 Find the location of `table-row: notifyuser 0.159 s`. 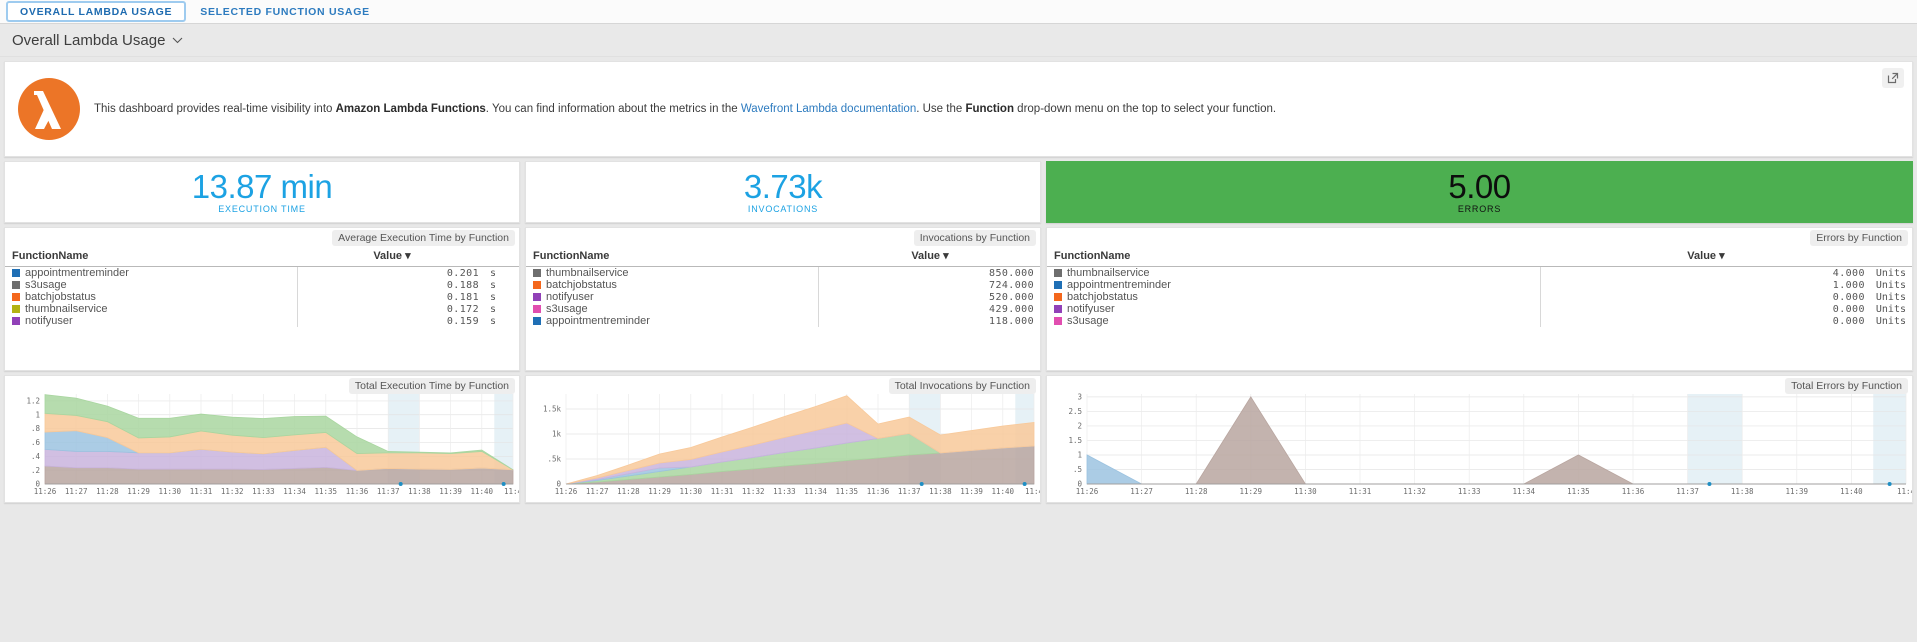

table-row: notifyuser 0.159 s is located at coordinates (262, 321).